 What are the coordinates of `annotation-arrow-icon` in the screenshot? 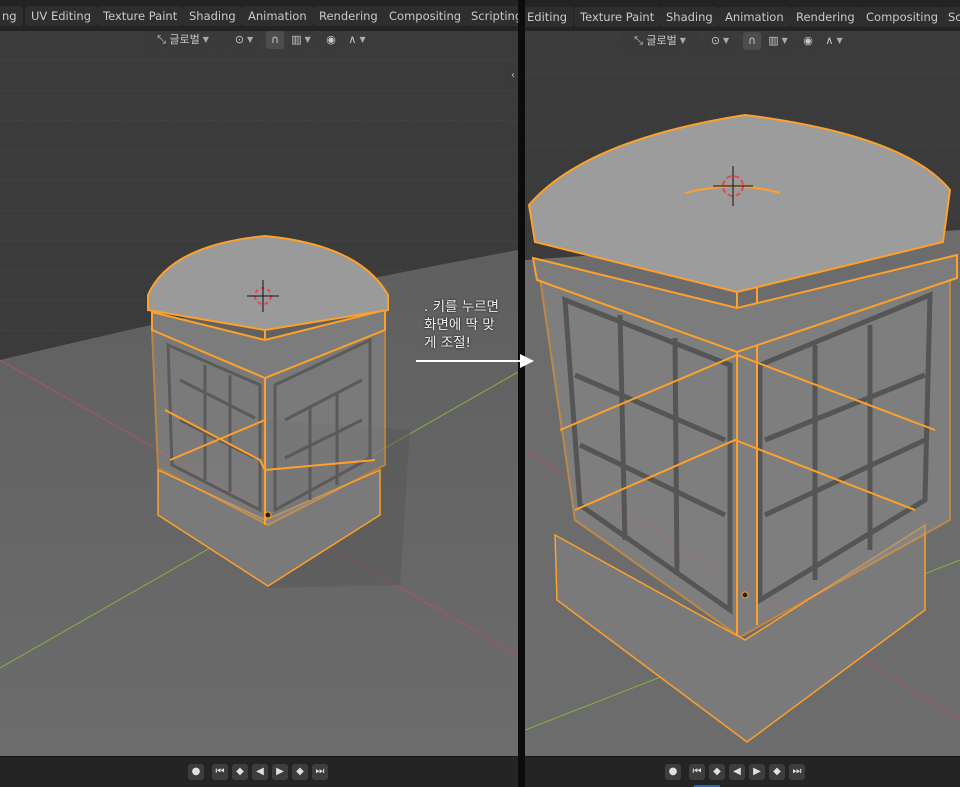 It's located at (475, 361).